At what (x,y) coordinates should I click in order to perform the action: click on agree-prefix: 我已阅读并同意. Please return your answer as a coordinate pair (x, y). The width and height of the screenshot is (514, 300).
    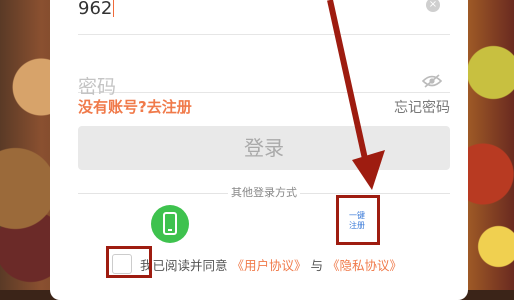
    Looking at the image, I should click on (184, 265).